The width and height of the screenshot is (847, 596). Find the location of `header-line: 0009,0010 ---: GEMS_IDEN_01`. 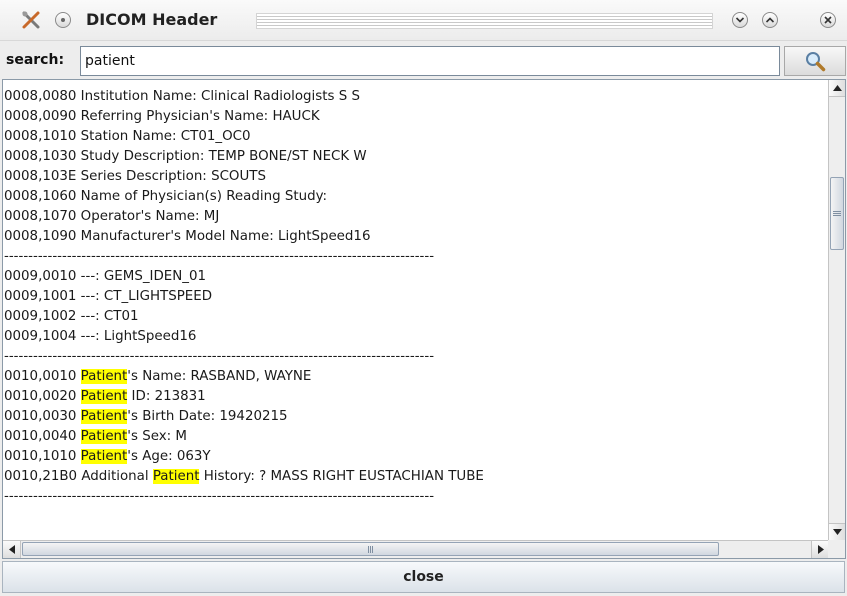

header-line: 0009,0010 ---: GEMS_IDEN_01 is located at coordinates (244, 277).